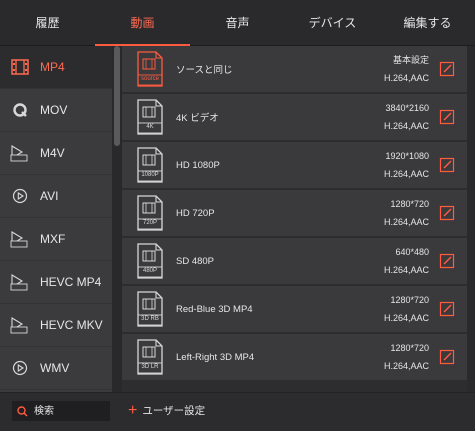  I want to click on preset-badge: 4K, so click(150, 127).